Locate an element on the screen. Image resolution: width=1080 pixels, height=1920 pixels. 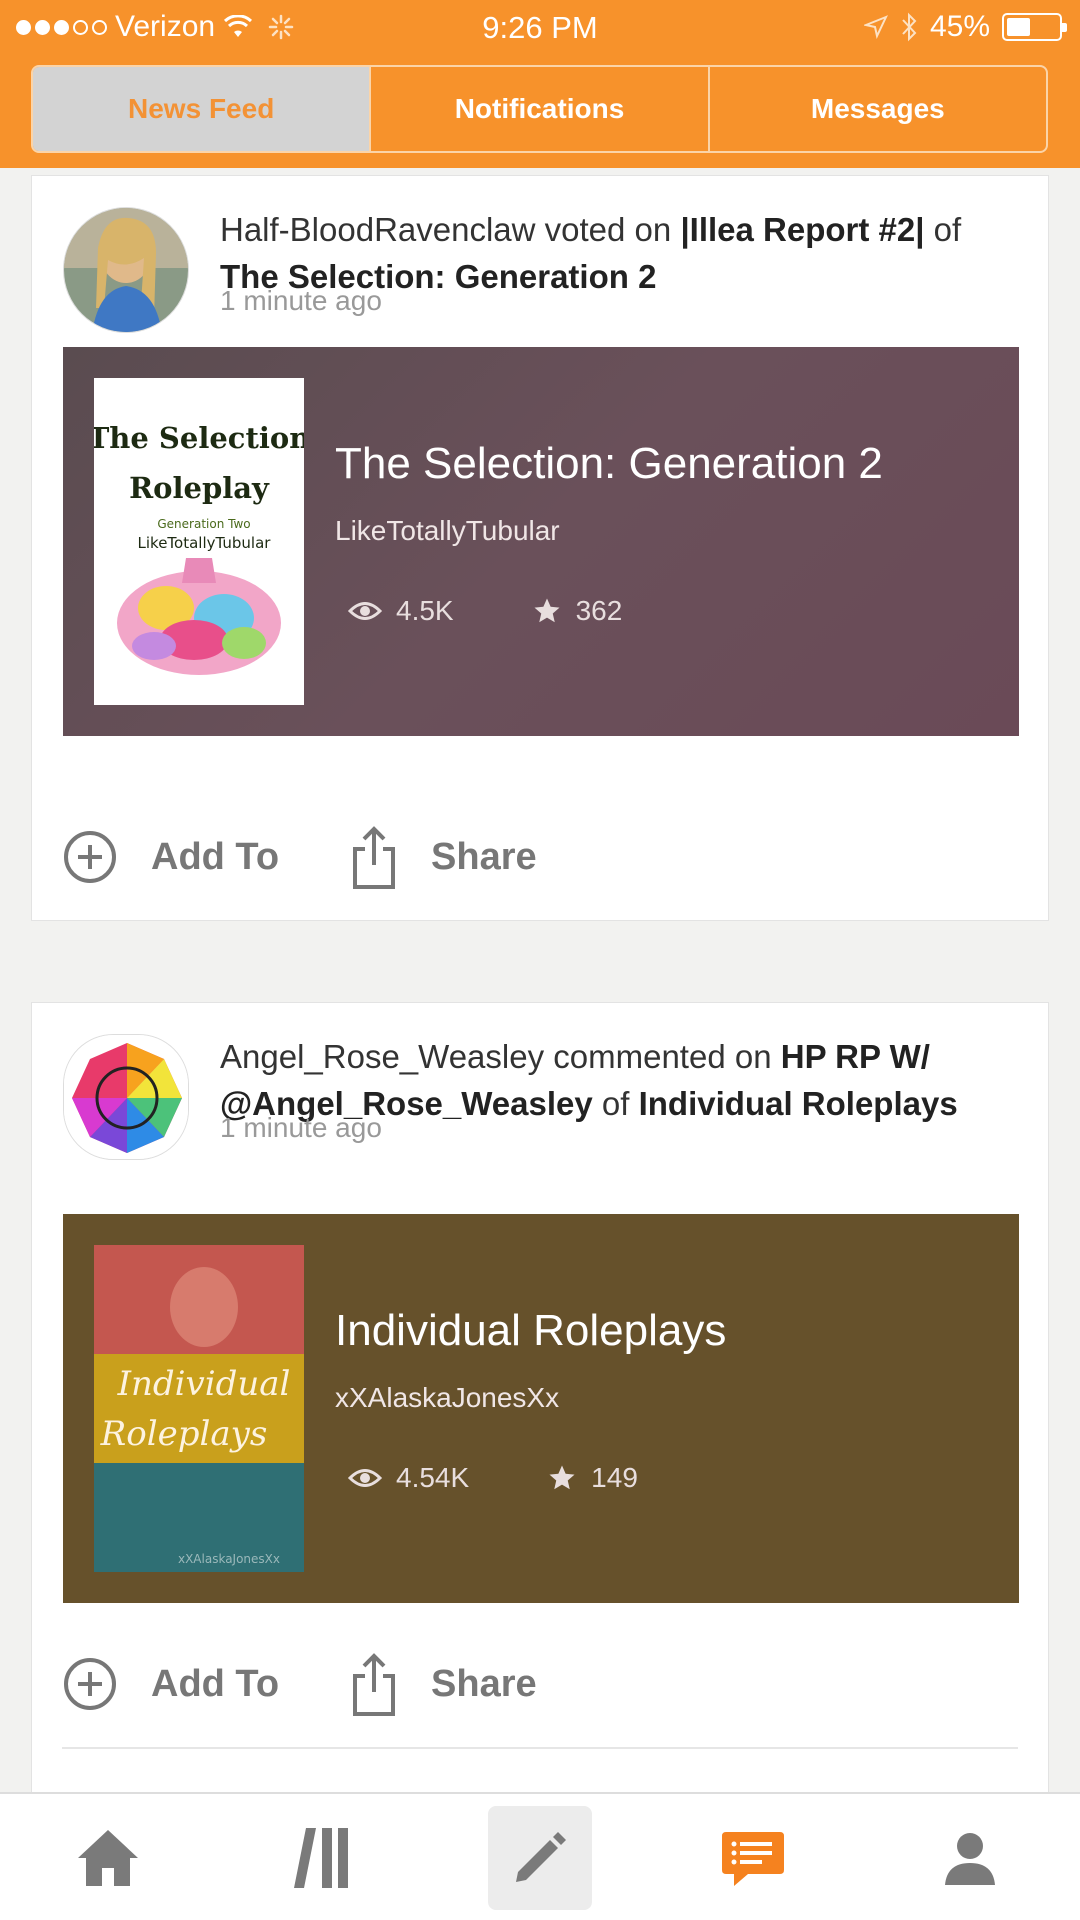
feed-tabs: News Feed Notifications Messages is located at coordinates (539, 109).